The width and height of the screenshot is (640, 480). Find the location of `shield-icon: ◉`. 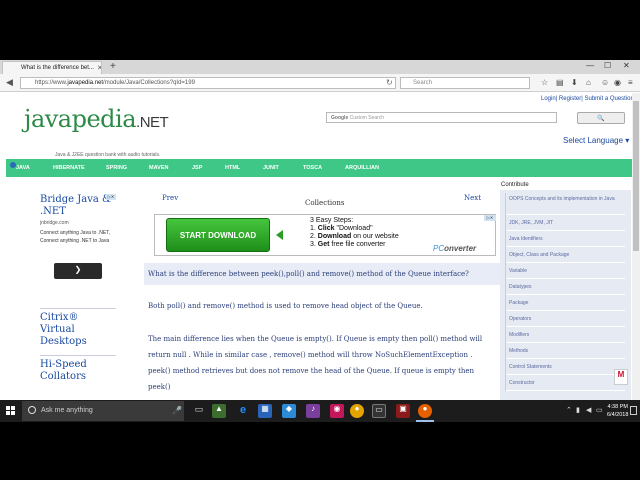

shield-icon: ◉ is located at coordinates (617, 82).